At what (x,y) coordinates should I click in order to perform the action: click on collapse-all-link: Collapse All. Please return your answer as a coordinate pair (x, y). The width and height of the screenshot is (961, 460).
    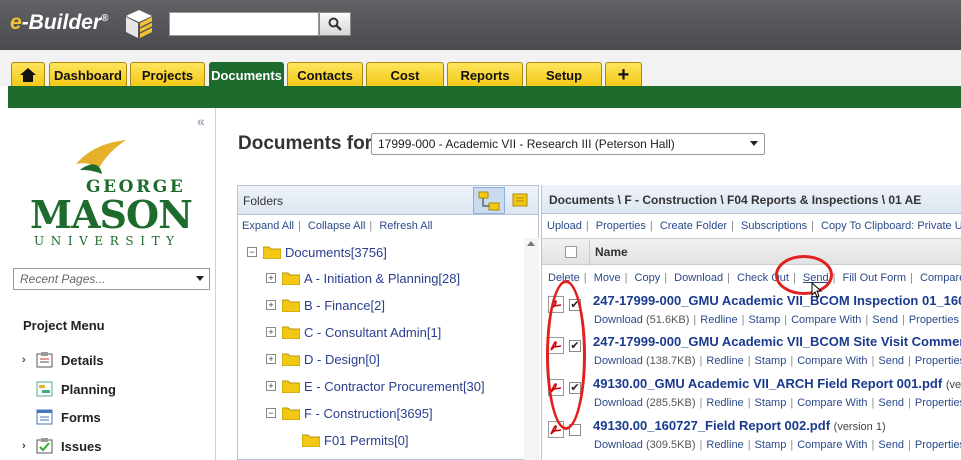
    Looking at the image, I should click on (336, 226).